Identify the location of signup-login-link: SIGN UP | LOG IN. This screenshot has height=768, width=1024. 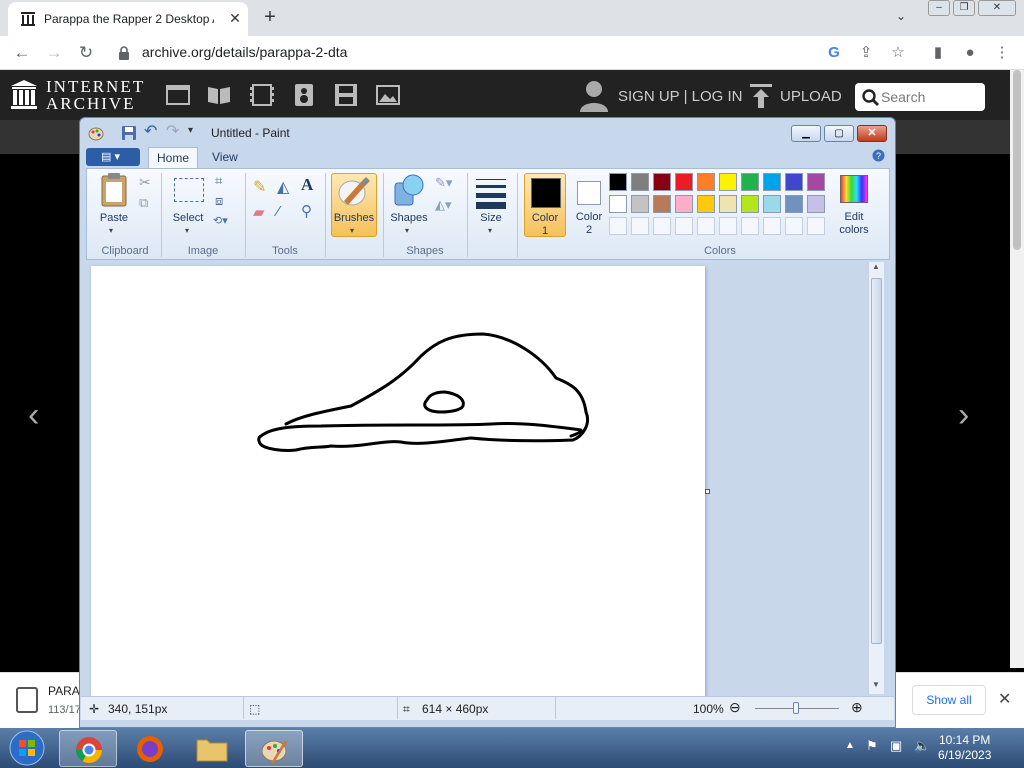
(680, 96).